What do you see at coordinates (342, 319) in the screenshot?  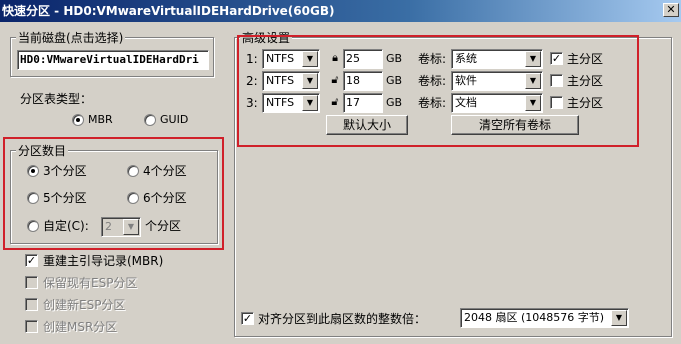 I see `align-label: 对齐分区到此扇区数的整数倍：` at bounding box center [342, 319].